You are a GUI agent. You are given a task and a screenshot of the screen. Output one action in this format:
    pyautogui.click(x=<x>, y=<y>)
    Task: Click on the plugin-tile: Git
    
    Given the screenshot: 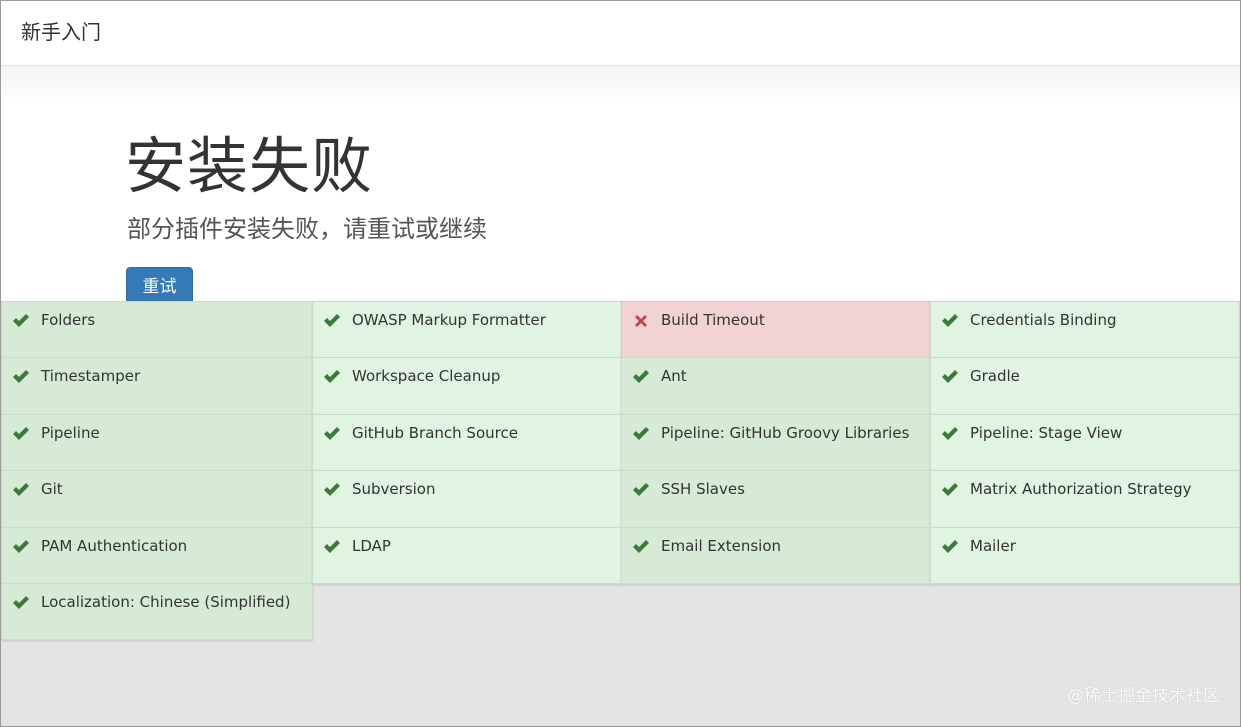 What is the action you would take?
    pyautogui.click(x=157, y=499)
    